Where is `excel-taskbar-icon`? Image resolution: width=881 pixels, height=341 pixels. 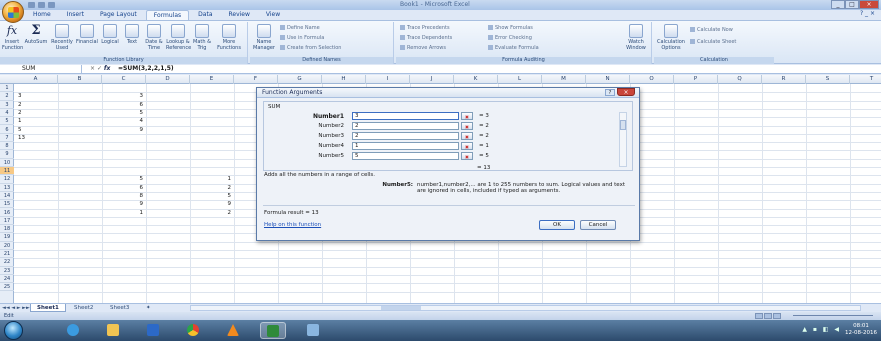 excel-taskbar-icon is located at coordinates (273, 330).